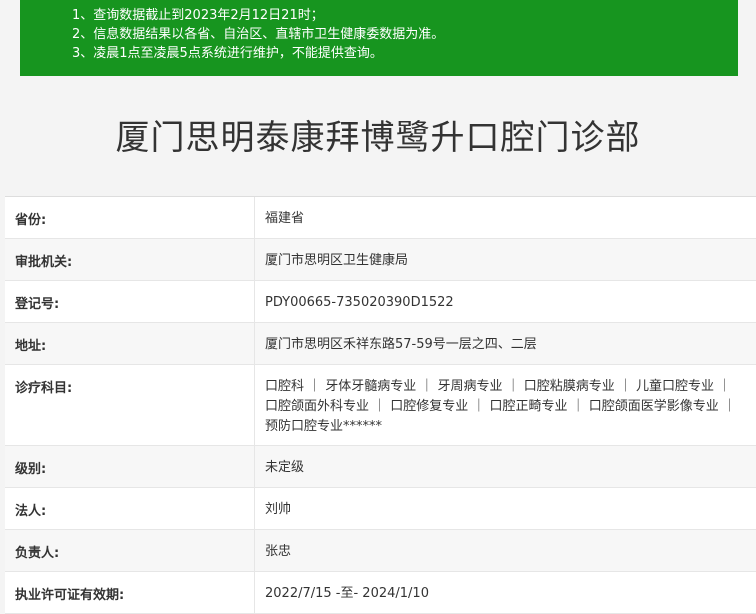 The height and width of the screenshot is (614, 756). I want to click on table-row-person-in-charge: 负责人: 张忠, so click(380, 551).